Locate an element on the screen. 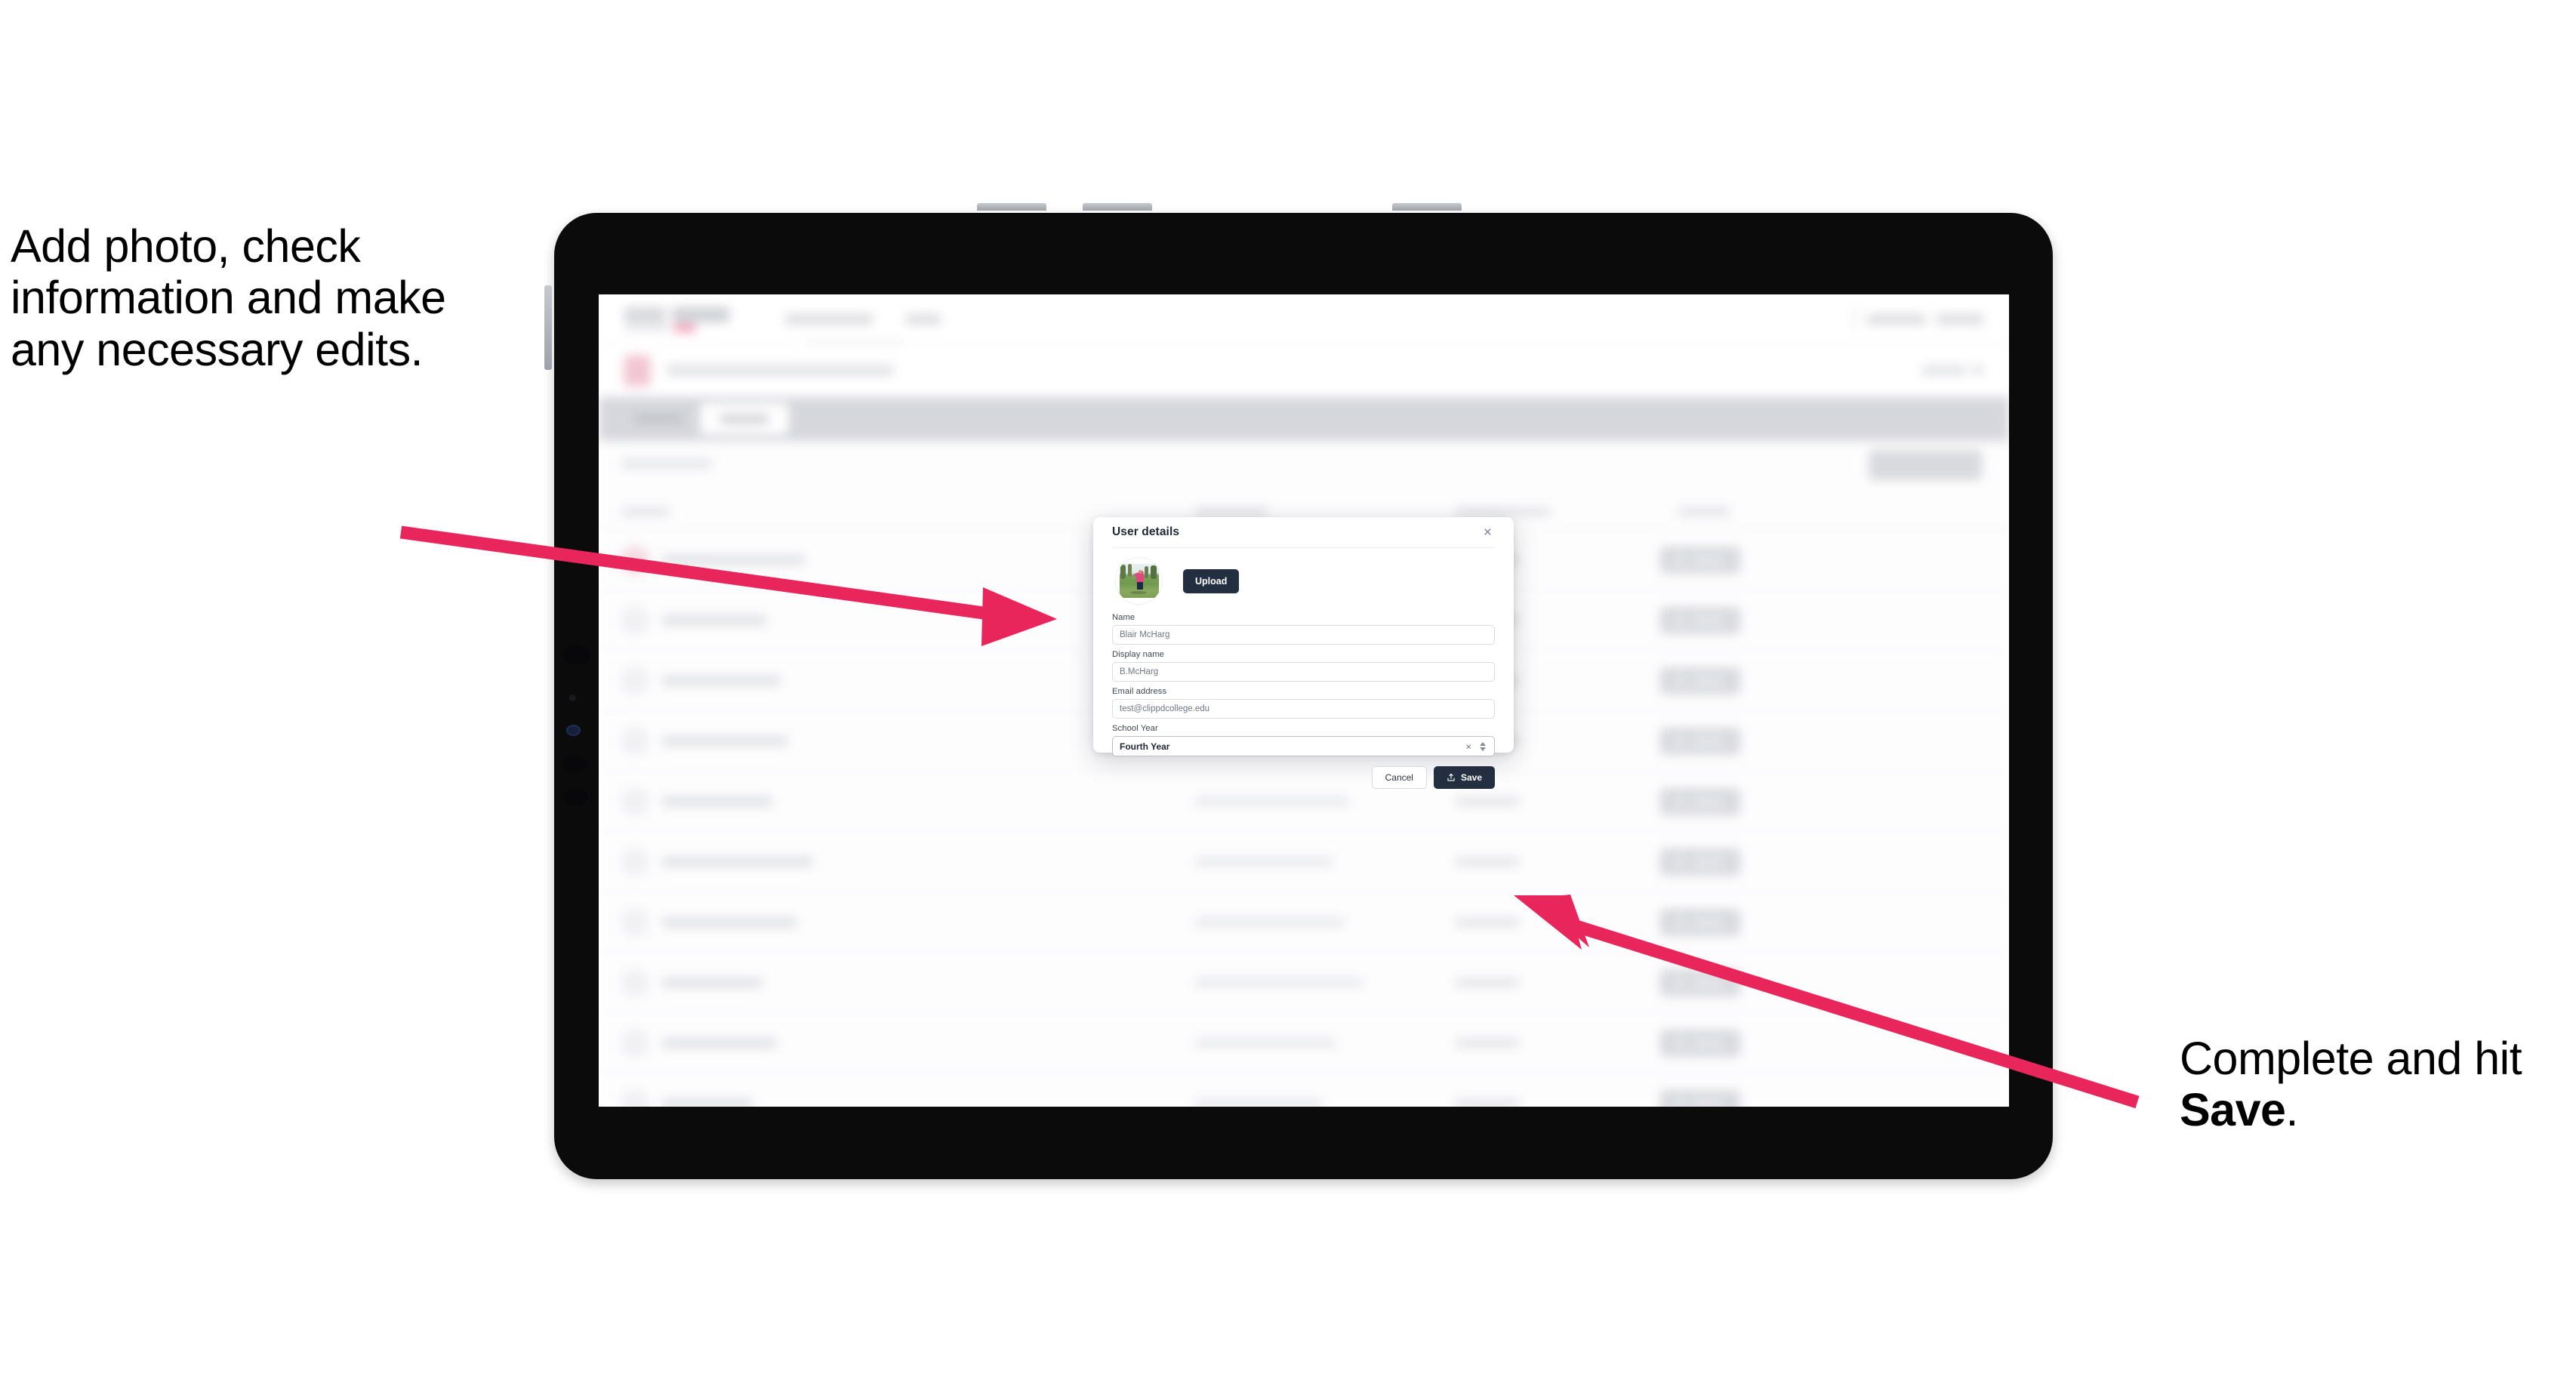  sensor-icon is located at coordinates (572, 698).